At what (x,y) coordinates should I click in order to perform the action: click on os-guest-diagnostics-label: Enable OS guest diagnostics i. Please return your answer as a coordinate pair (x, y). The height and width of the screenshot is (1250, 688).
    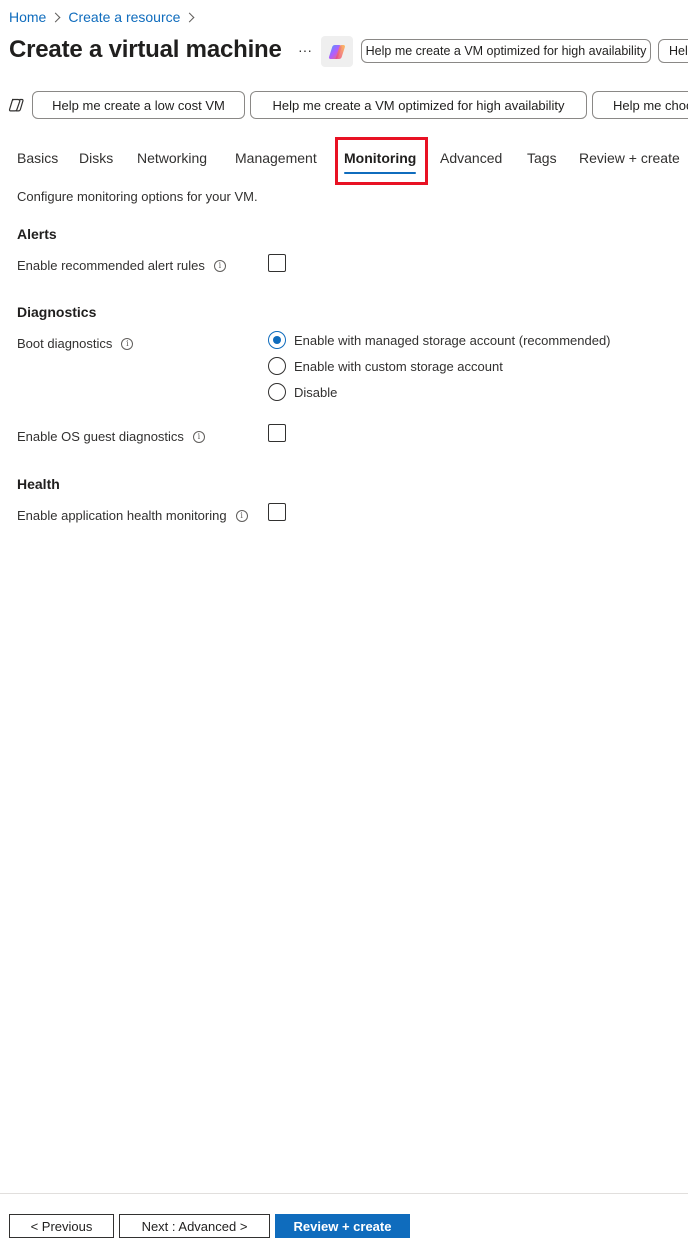
    Looking at the image, I should click on (111, 436).